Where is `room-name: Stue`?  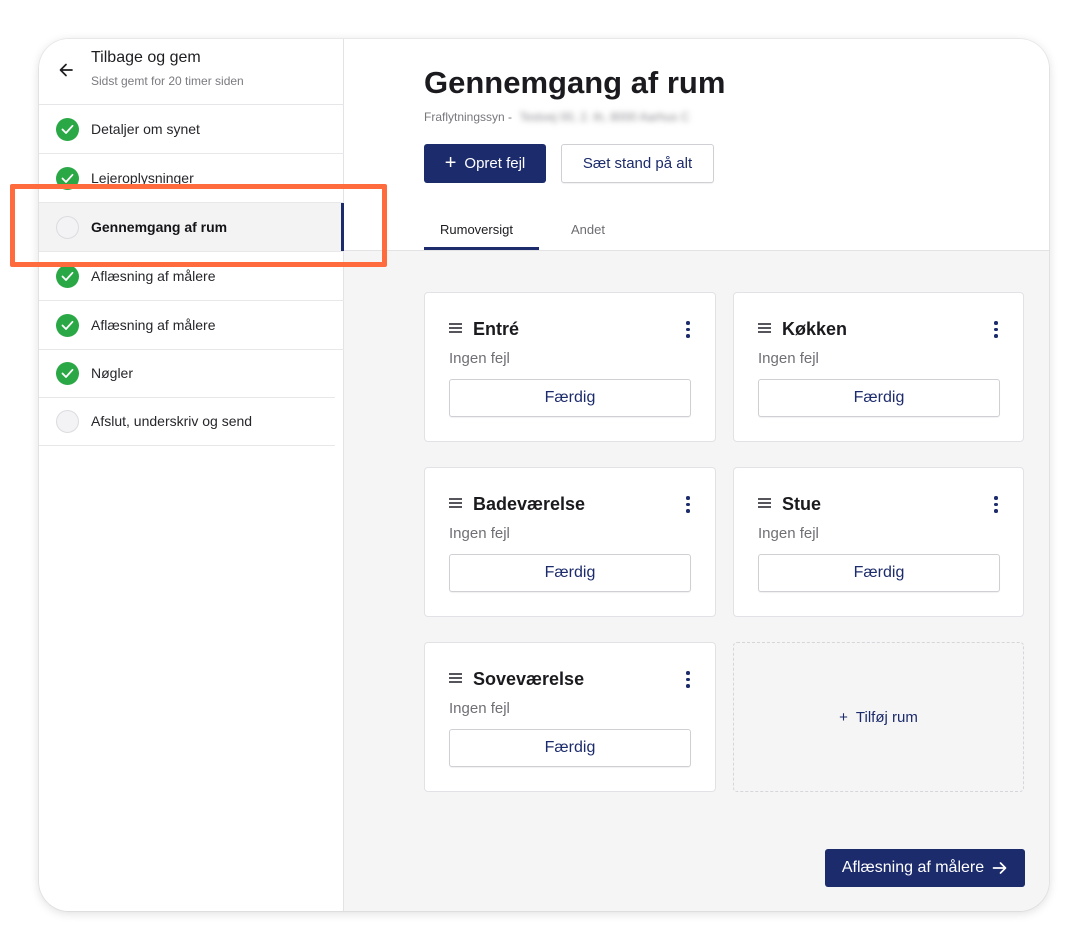
room-name: Stue is located at coordinates (802, 504).